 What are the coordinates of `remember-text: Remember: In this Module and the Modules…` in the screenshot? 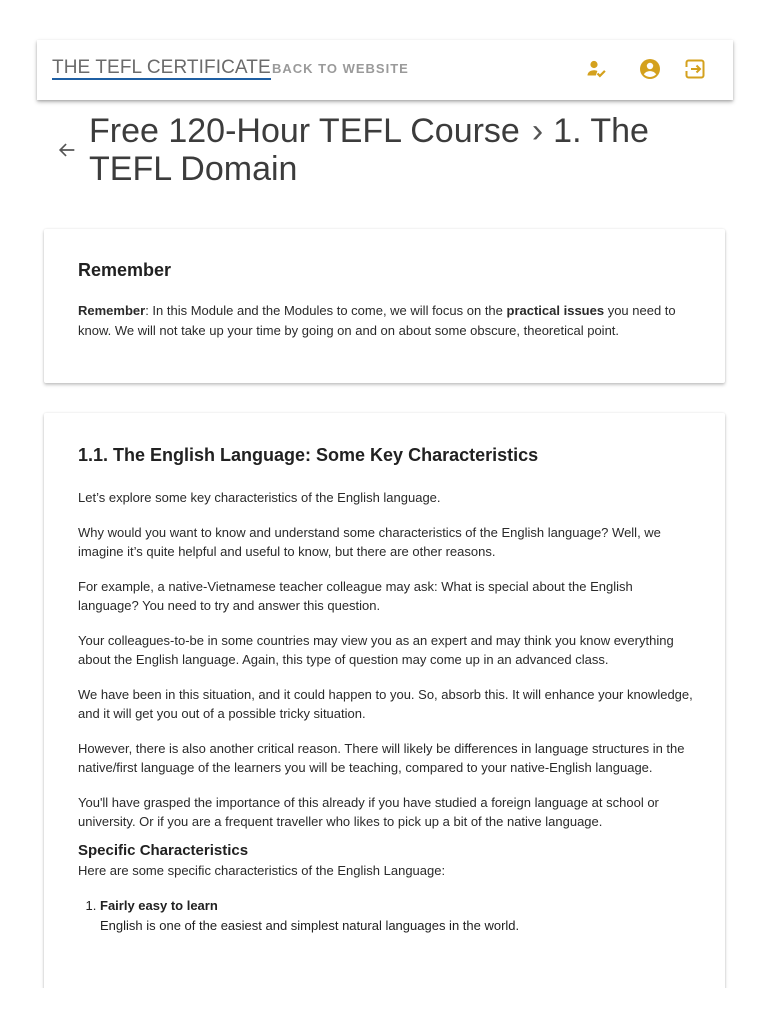 It's located at (377, 320).